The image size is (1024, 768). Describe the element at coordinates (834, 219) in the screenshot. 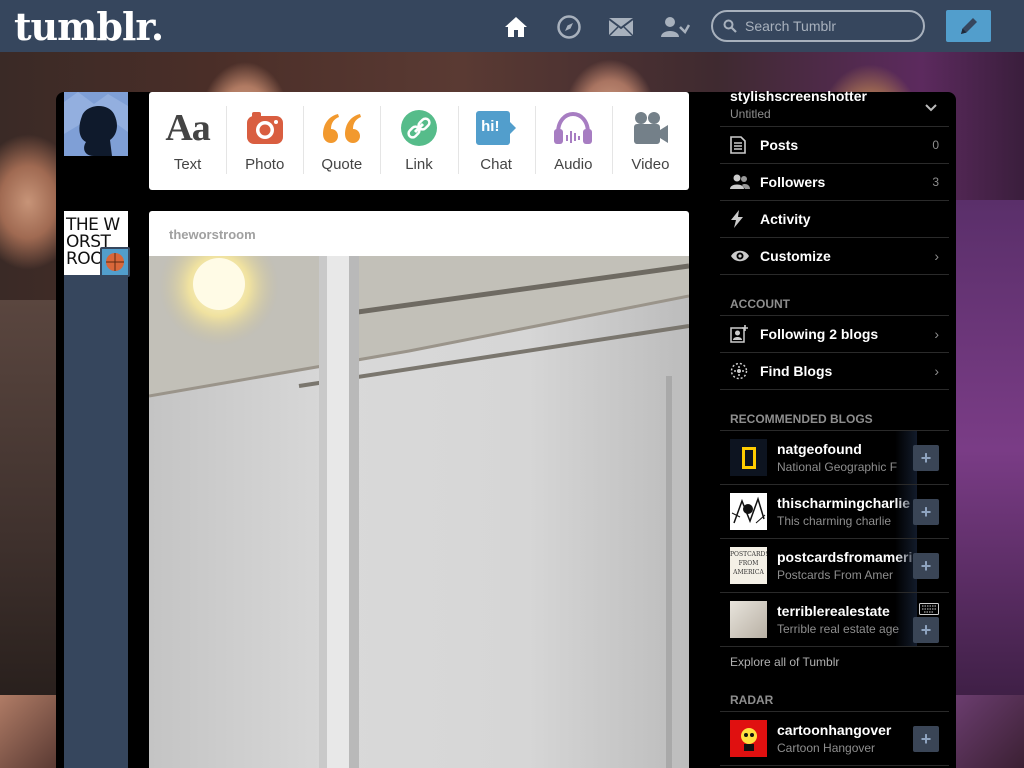

I see `sidebar-item-activity: Activity` at that location.